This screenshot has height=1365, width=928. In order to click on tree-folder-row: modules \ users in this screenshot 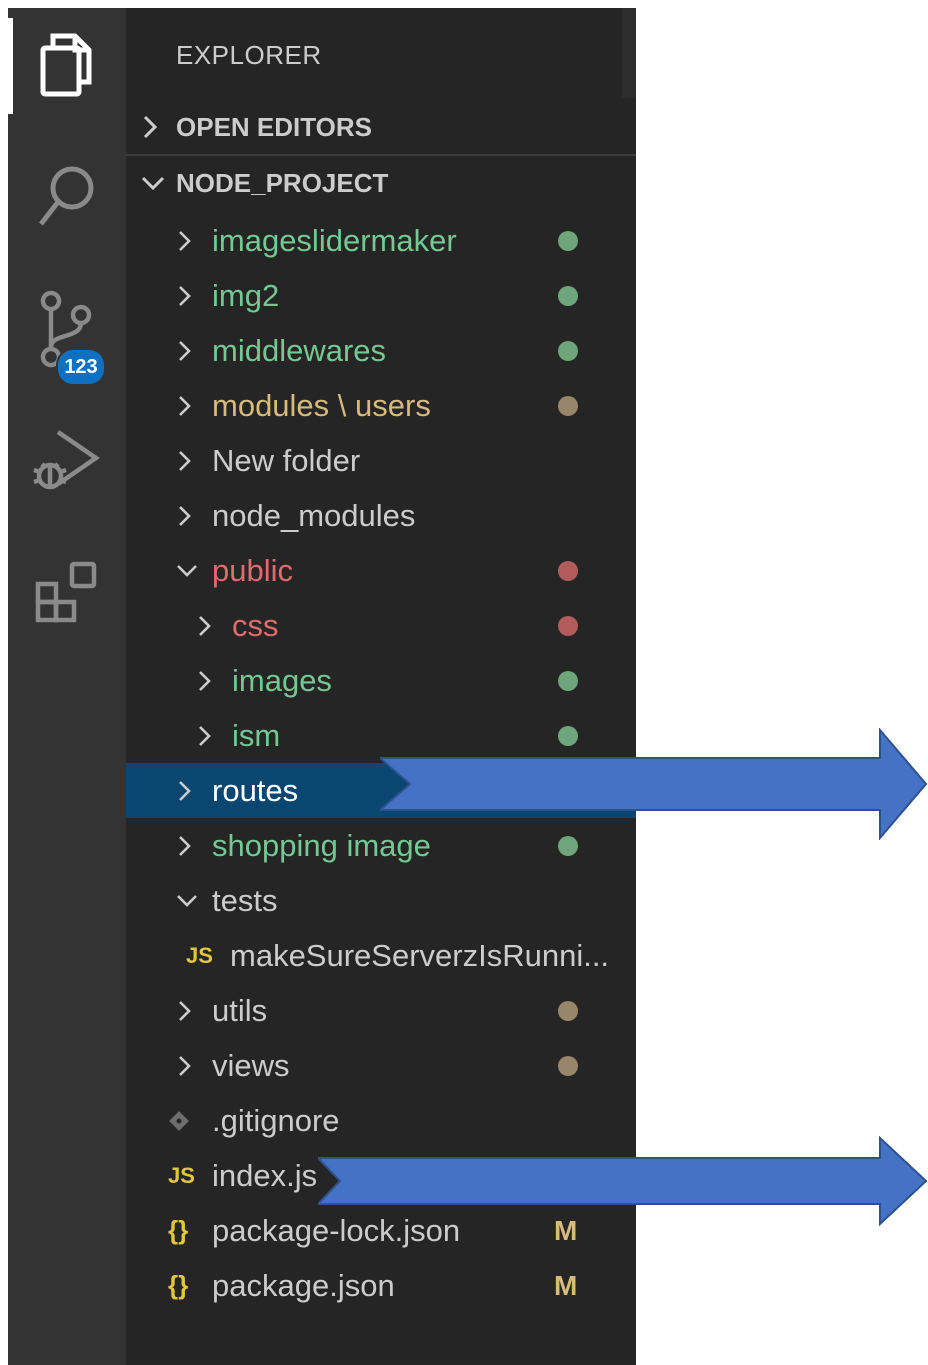, I will do `click(381, 405)`.